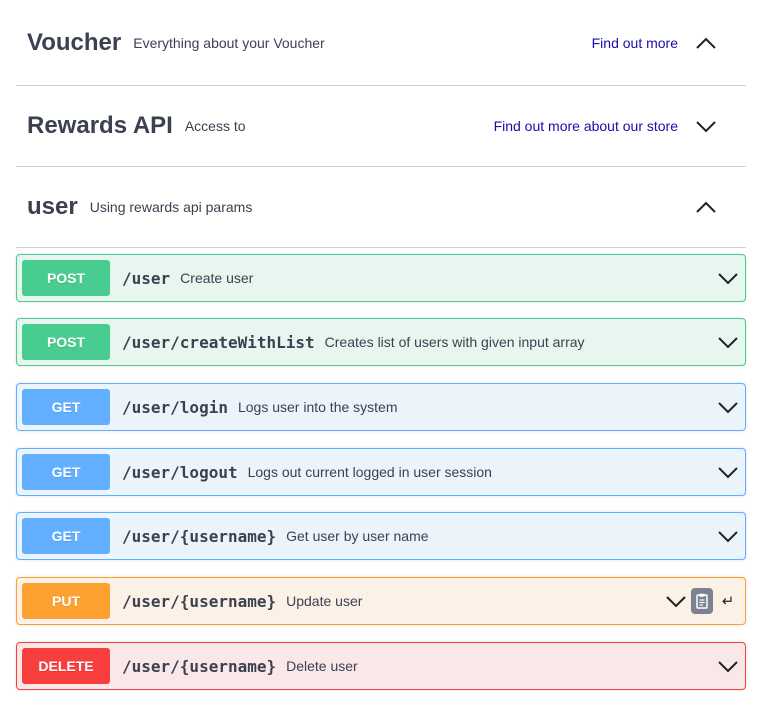  I want to click on tag-actions, so click(712, 207).